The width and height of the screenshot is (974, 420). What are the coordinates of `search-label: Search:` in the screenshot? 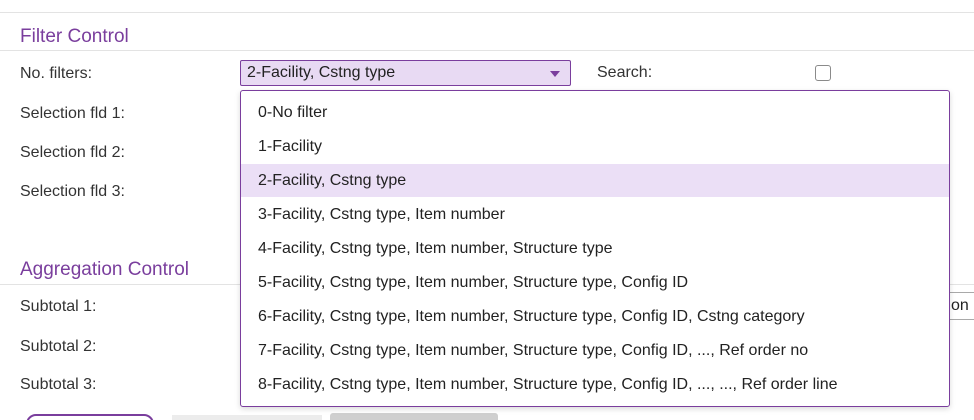 It's located at (625, 72).